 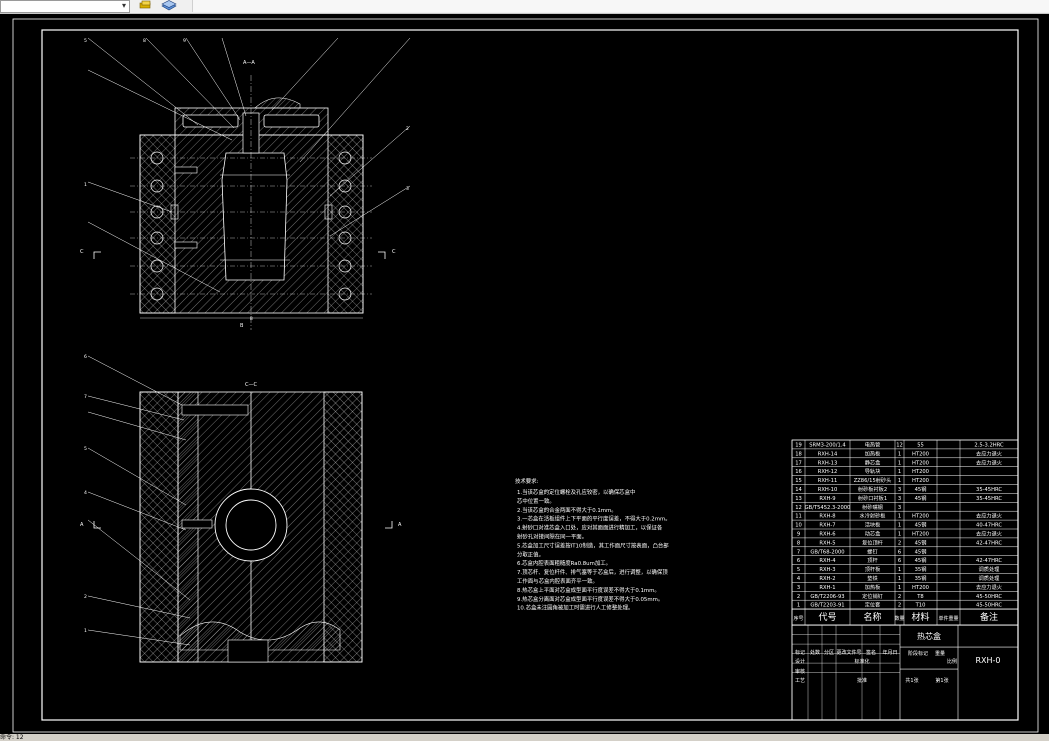 What do you see at coordinates (899, 606) in the screenshot?
I see `bom-cell: 2` at bounding box center [899, 606].